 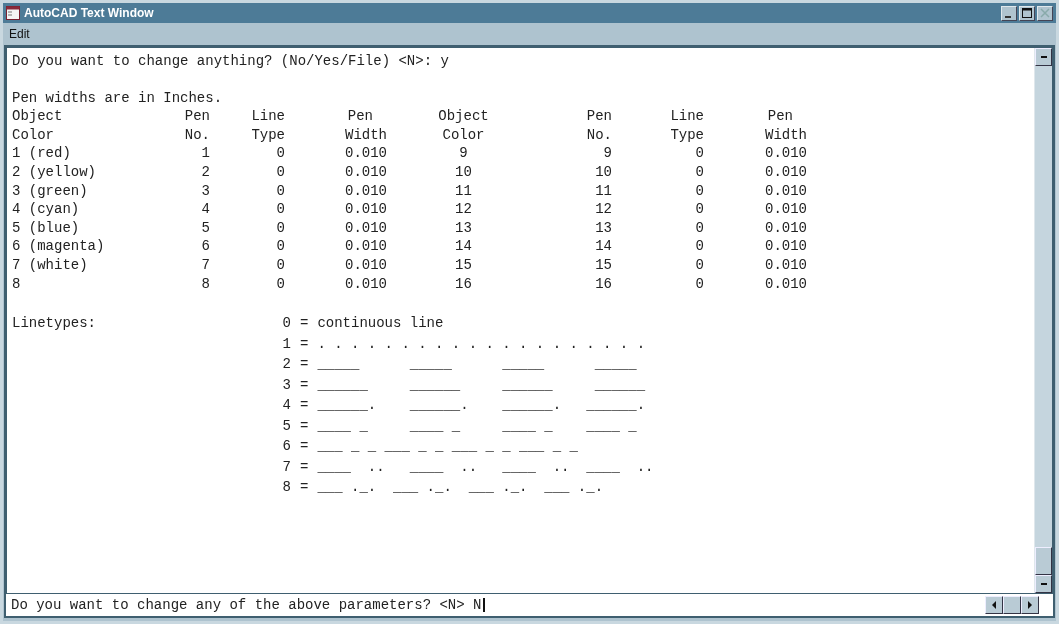 I want to click on table-cell-text: 4, so click(x=205, y=209).